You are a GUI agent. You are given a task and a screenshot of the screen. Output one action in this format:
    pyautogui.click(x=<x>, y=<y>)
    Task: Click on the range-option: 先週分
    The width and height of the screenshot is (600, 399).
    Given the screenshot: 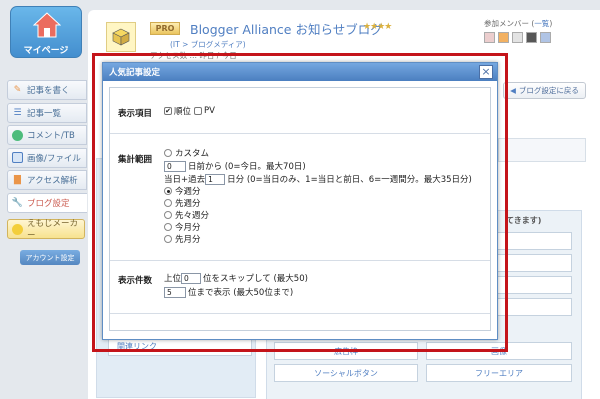 What is the action you would take?
    pyautogui.click(x=318, y=203)
    